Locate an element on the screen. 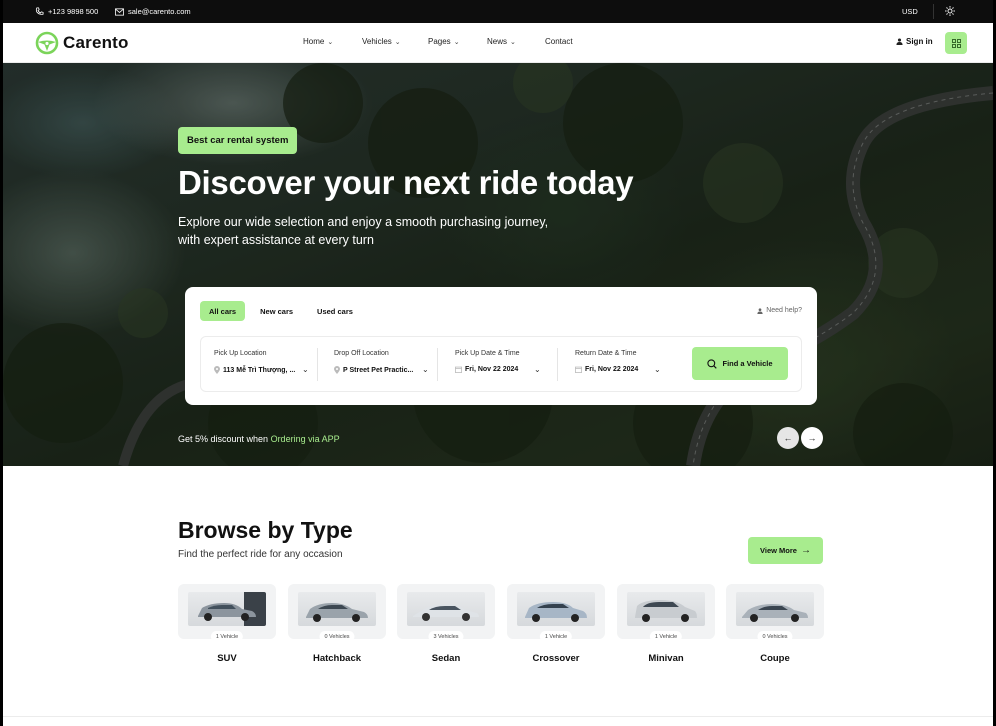 This screenshot has height=726, width=996. tab-used-cars: Used cars is located at coordinates (335, 311).